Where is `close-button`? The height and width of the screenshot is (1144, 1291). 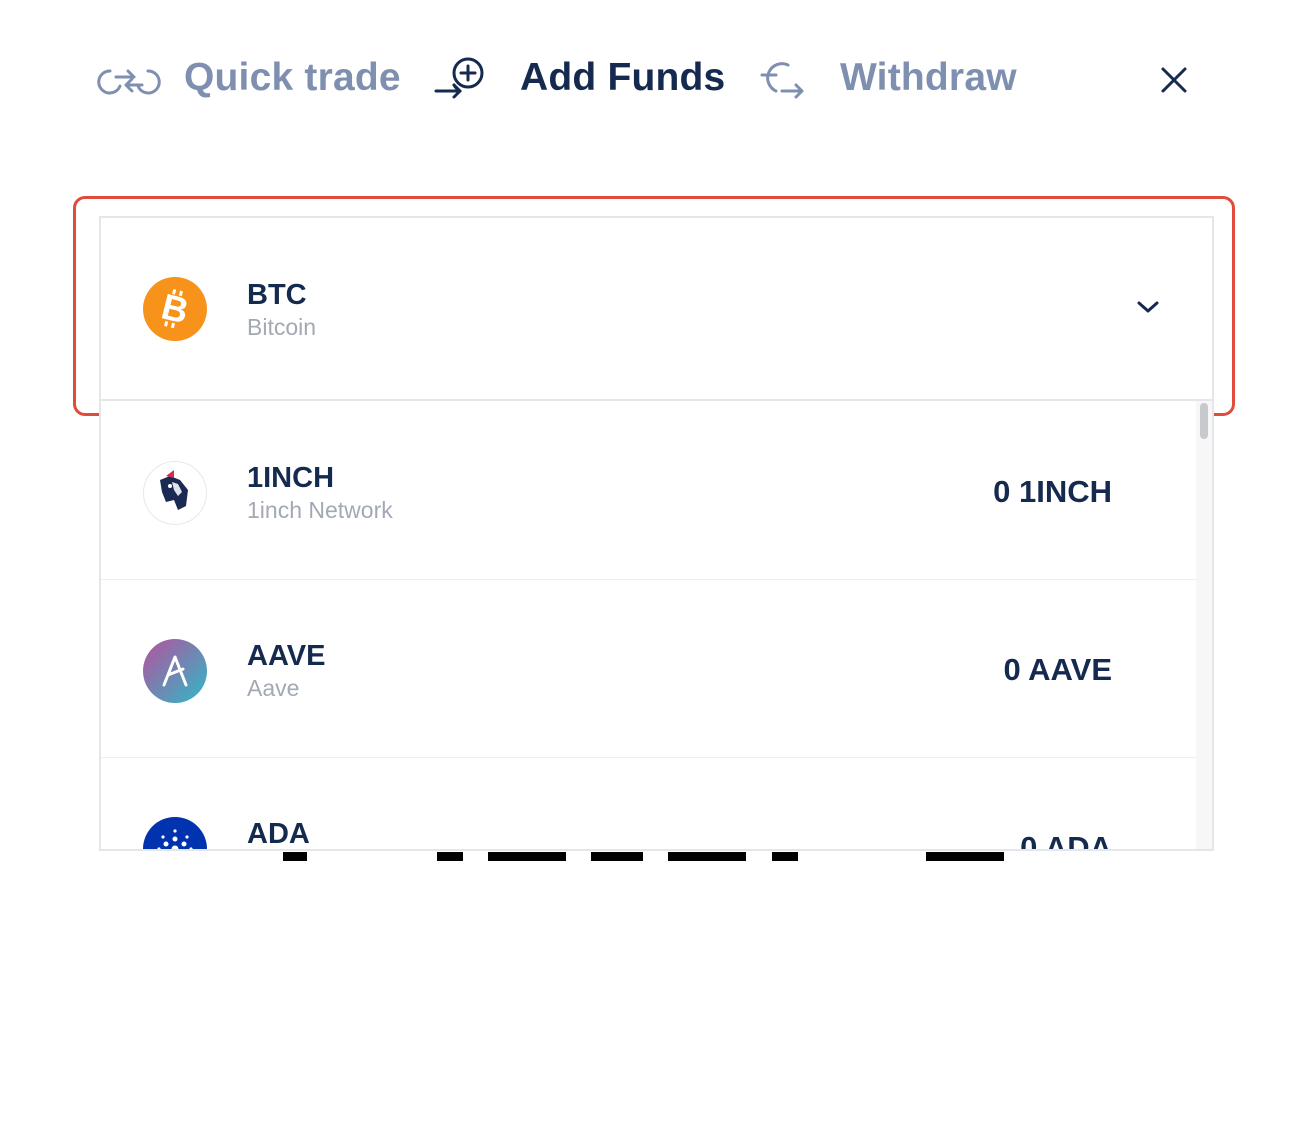 close-button is located at coordinates (1174, 80).